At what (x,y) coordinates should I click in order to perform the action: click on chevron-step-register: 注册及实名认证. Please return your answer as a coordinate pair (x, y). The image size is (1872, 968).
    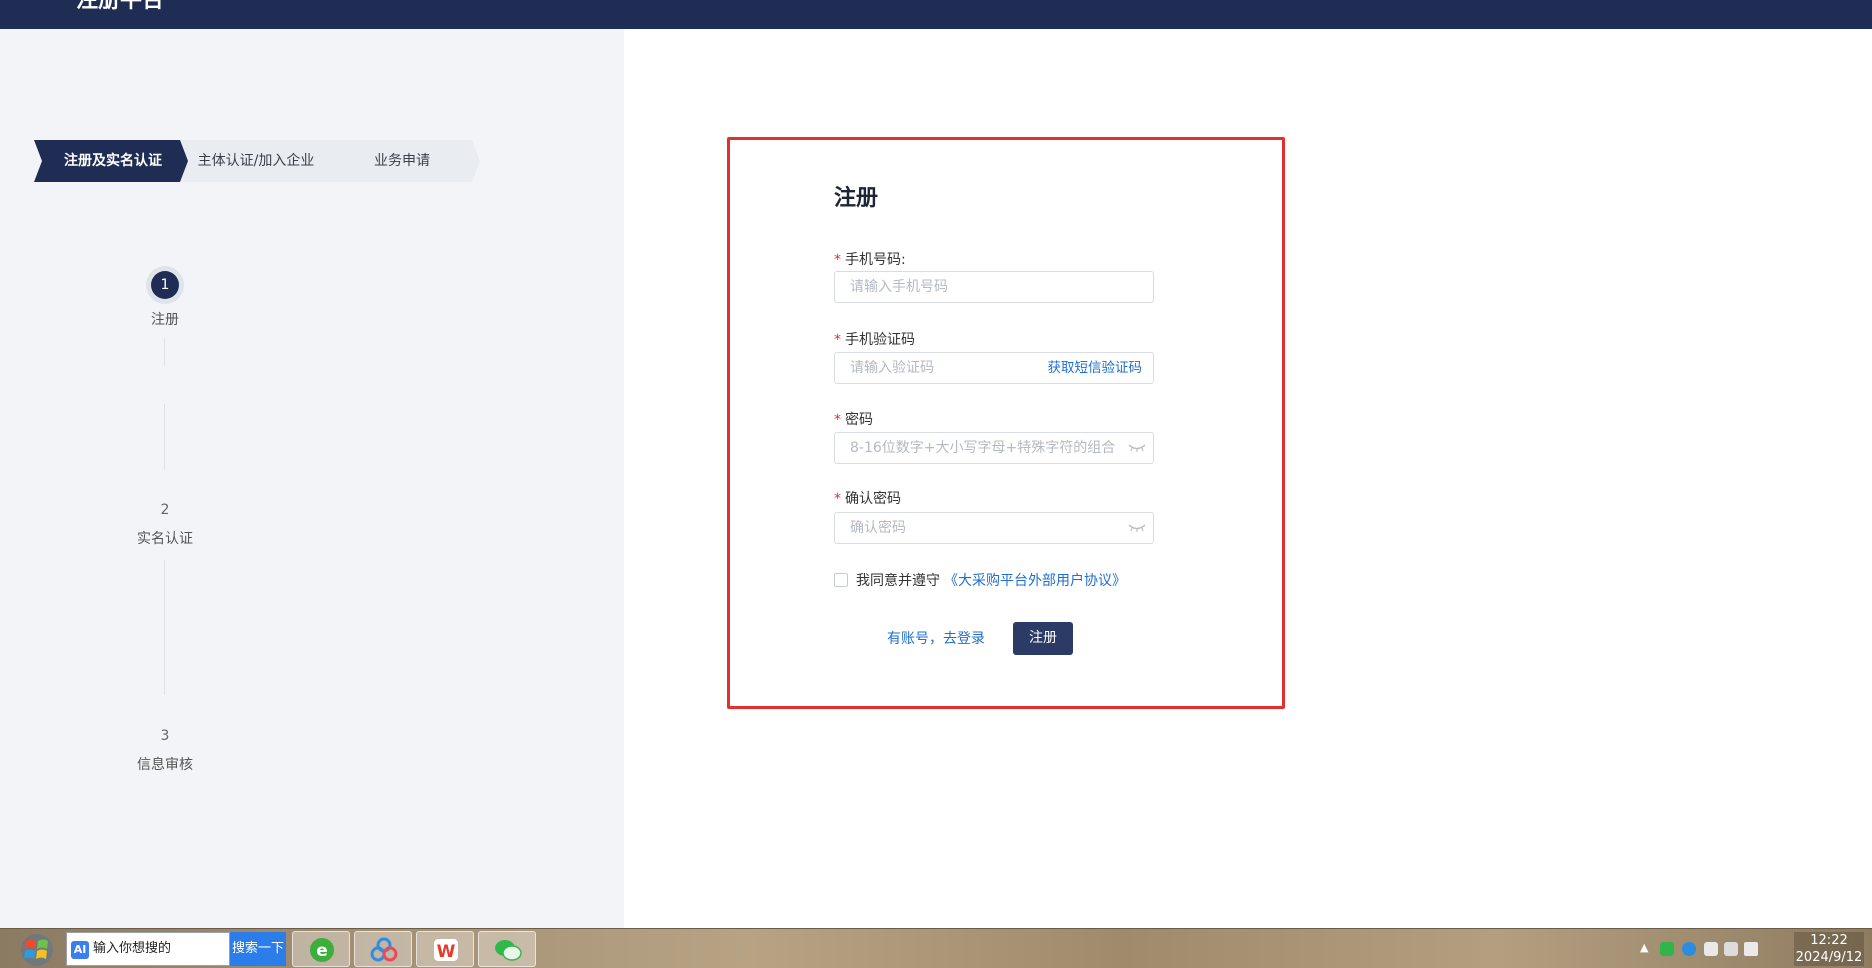
    Looking at the image, I should click on (113, 161).